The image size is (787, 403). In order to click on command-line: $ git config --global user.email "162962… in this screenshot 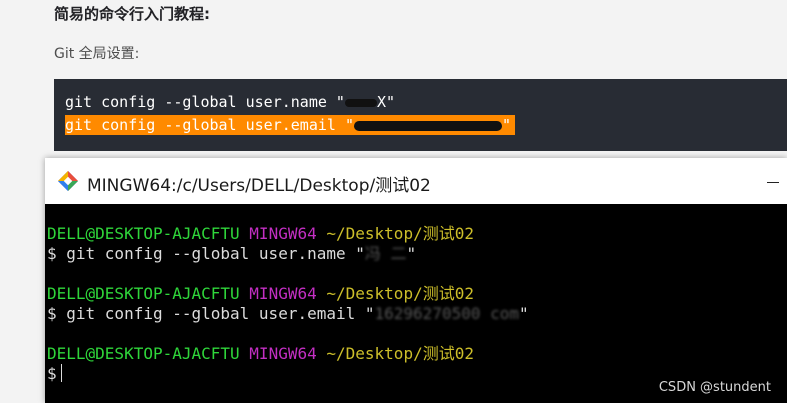, I will do `click(288, 314)`.